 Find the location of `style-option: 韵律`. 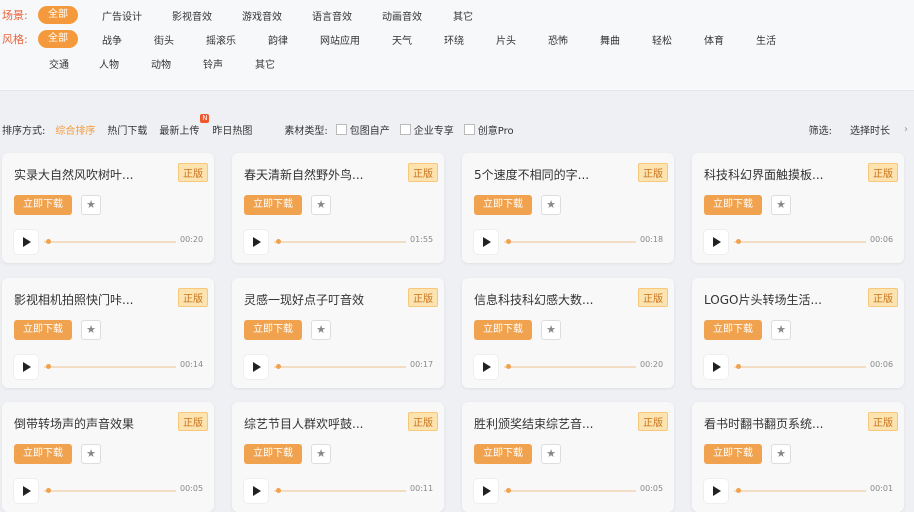

style-option: 韵律 is located at coordinates (278, 39).